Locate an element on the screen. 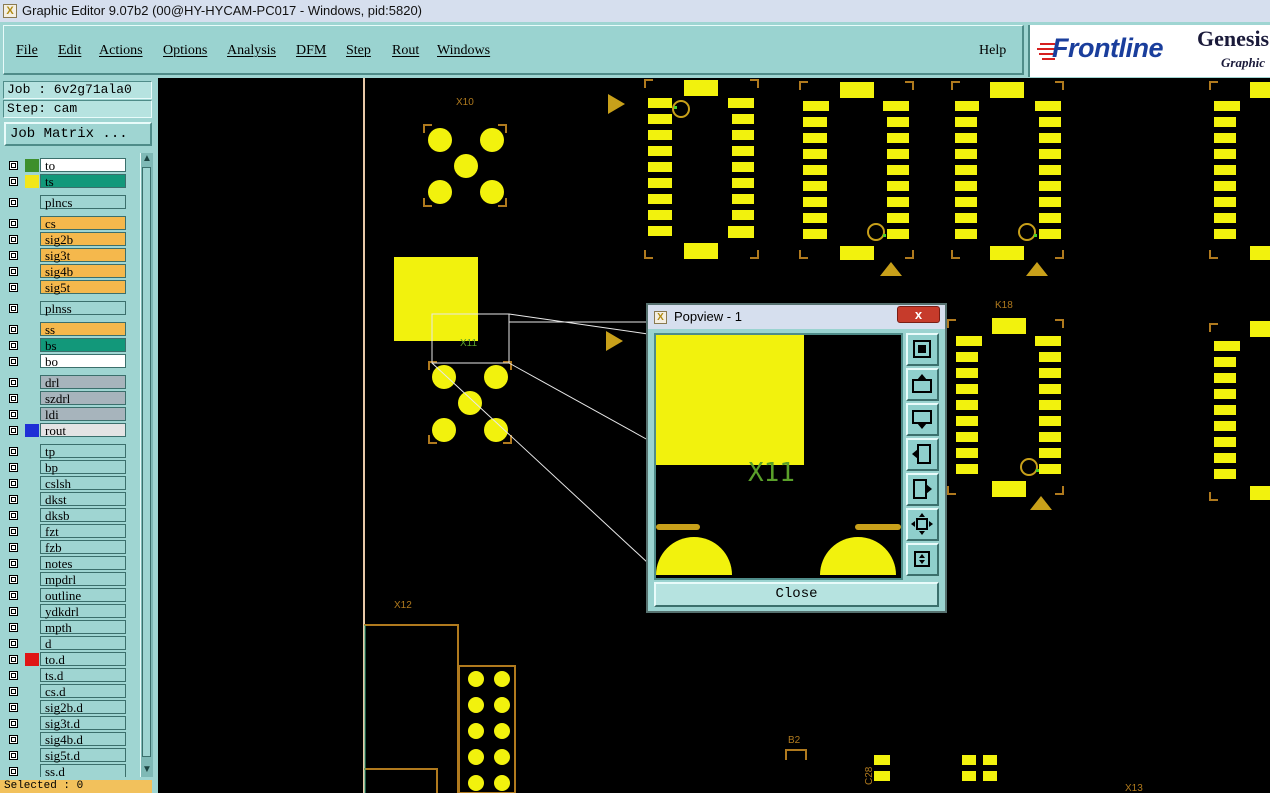 Image resolution: width=1270 pixels, height=793 pixels. popview-window: X Popview - 1 x X11 Close is located at coordinates (796, 458).